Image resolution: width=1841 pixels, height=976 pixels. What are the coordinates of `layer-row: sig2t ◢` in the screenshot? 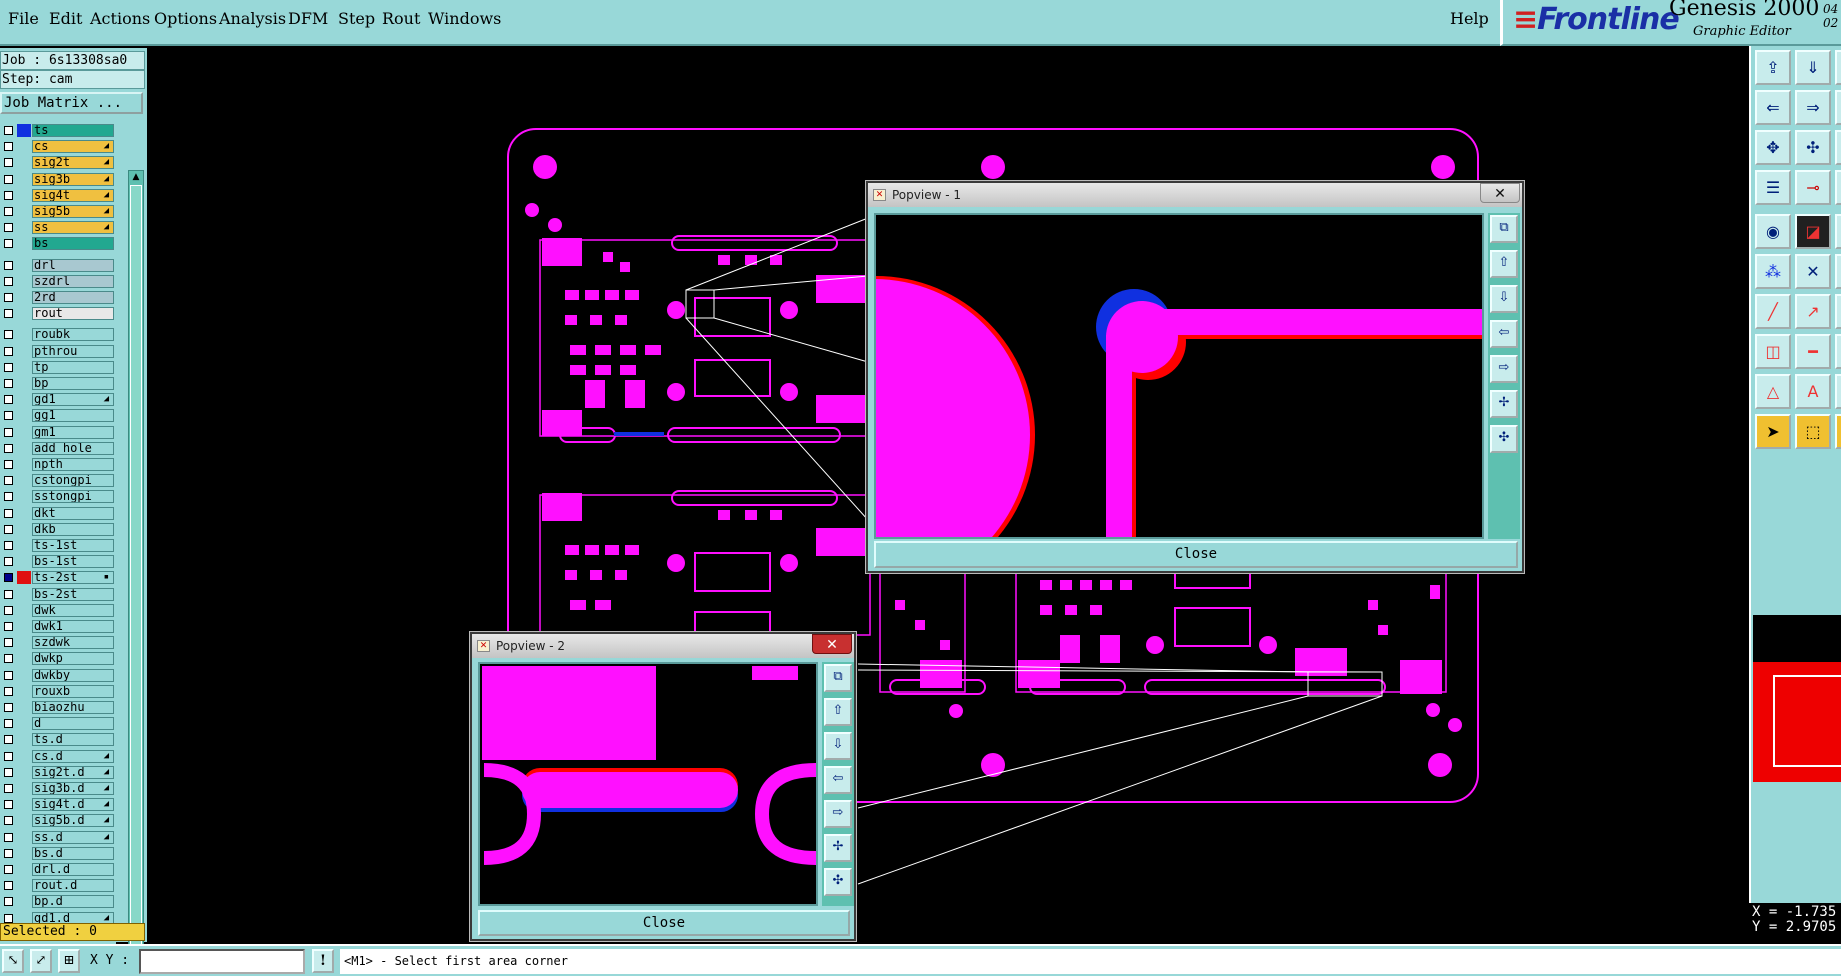 It's located at (58, 162).